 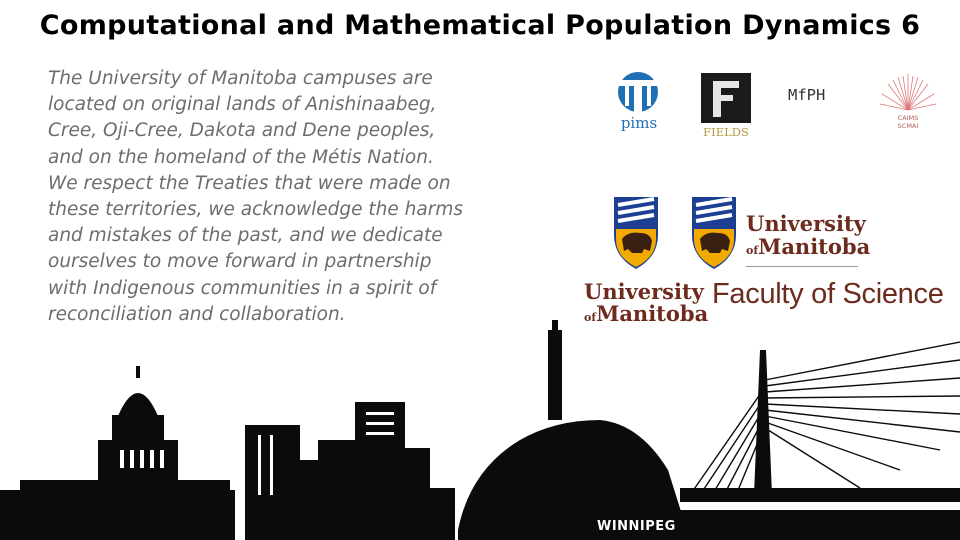 I want to click on fields-mark, so click(x=726, y=98).